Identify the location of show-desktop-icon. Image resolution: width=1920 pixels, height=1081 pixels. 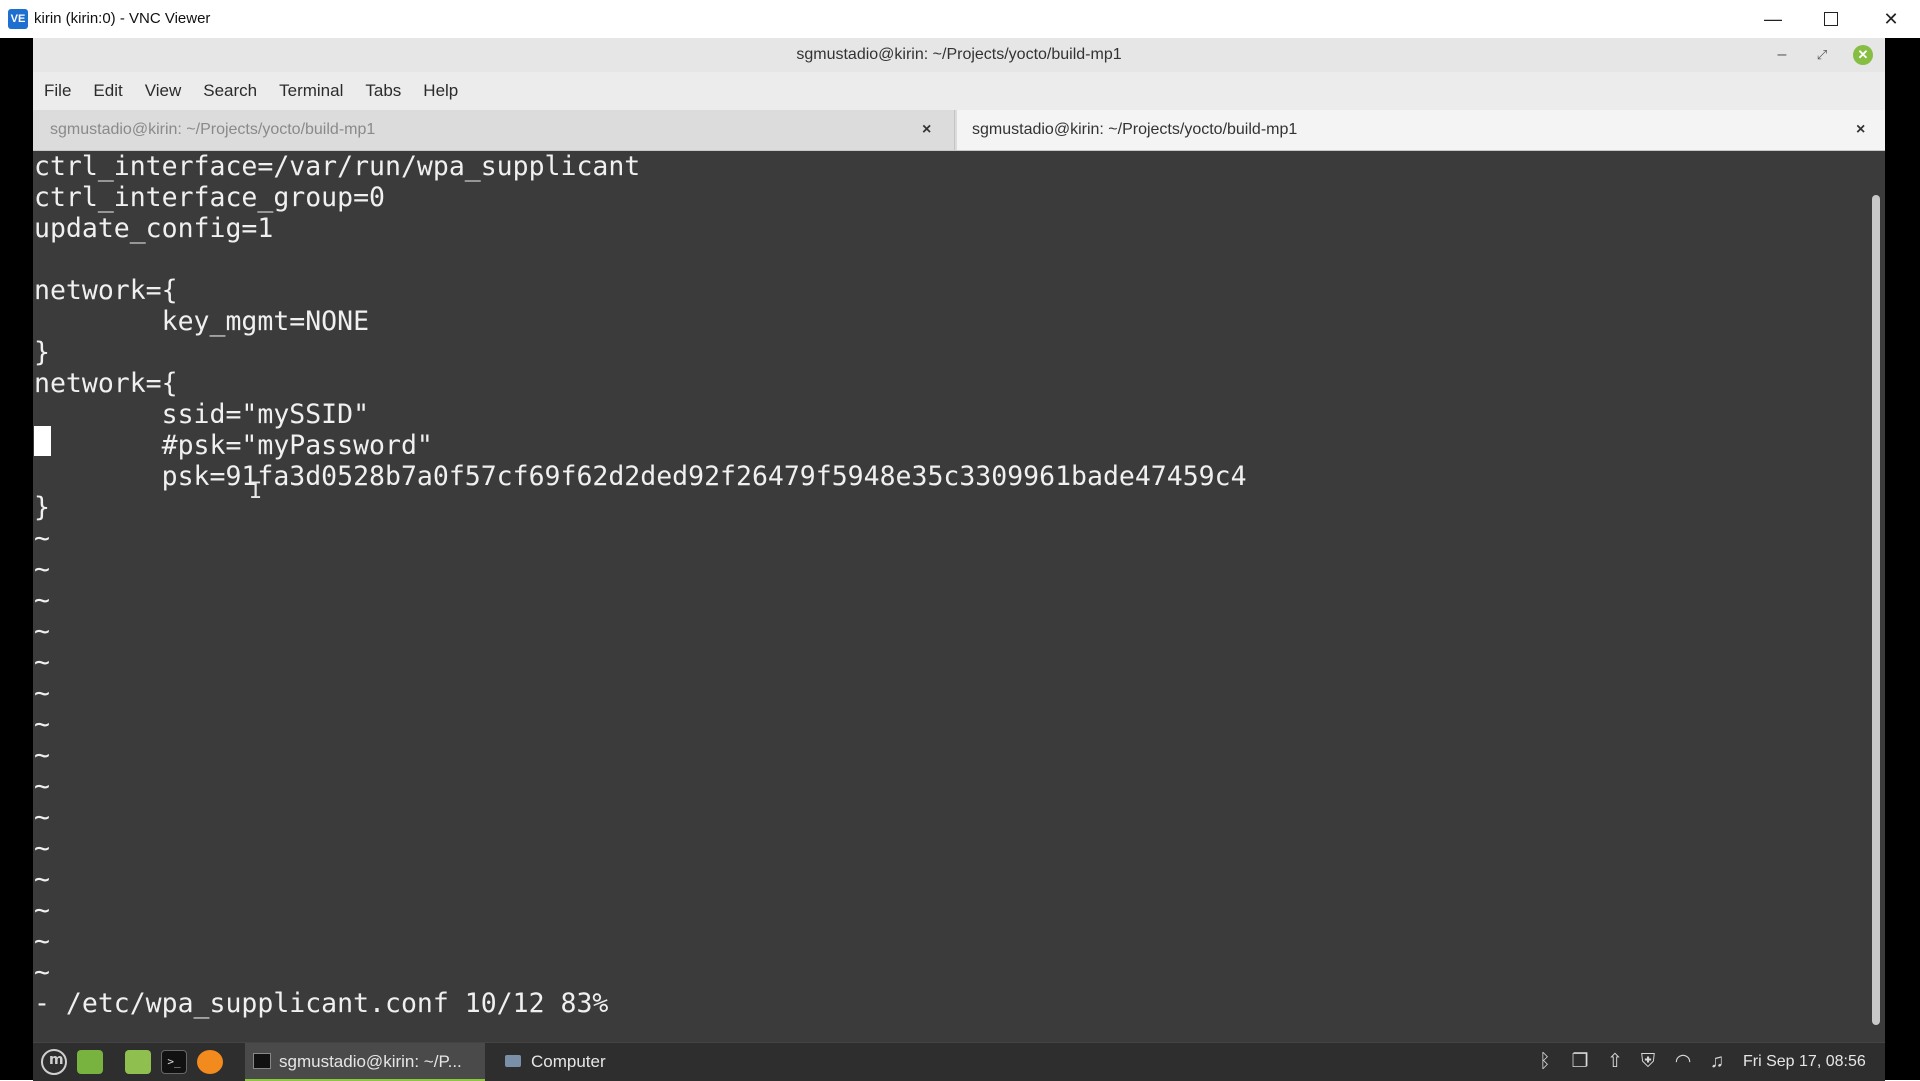
(90, 1062).